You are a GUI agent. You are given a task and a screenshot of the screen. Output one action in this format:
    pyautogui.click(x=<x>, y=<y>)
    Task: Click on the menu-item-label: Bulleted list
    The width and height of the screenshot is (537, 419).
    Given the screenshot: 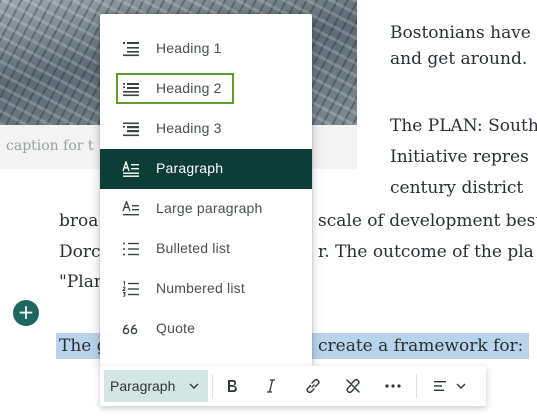 What is the action you would take?
    pyautogui.click(x=193, y=248)
    